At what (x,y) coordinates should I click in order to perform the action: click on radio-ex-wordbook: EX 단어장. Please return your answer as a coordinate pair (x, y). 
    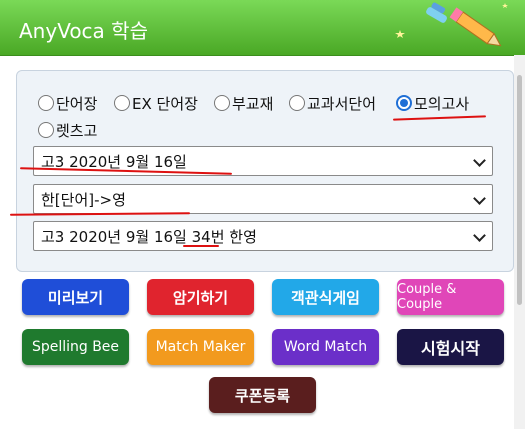
    Looking at the image, I should click on (156, 103).